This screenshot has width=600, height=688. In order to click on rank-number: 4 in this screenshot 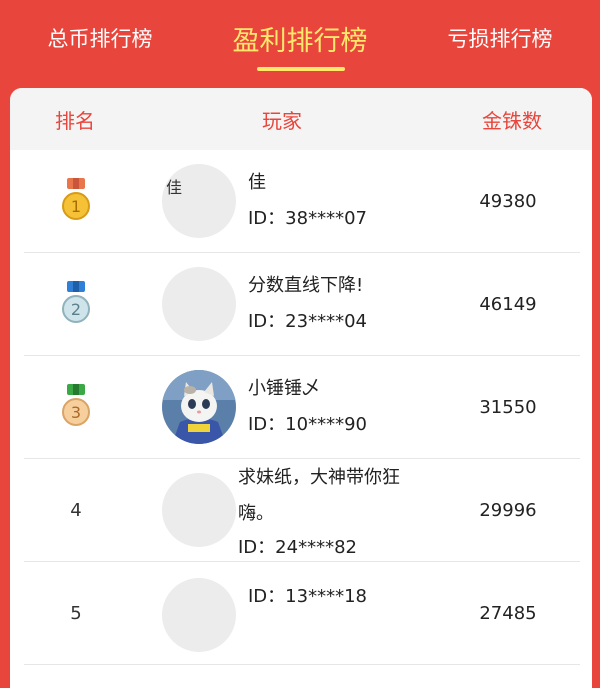, I will do `click(76, 510)`.